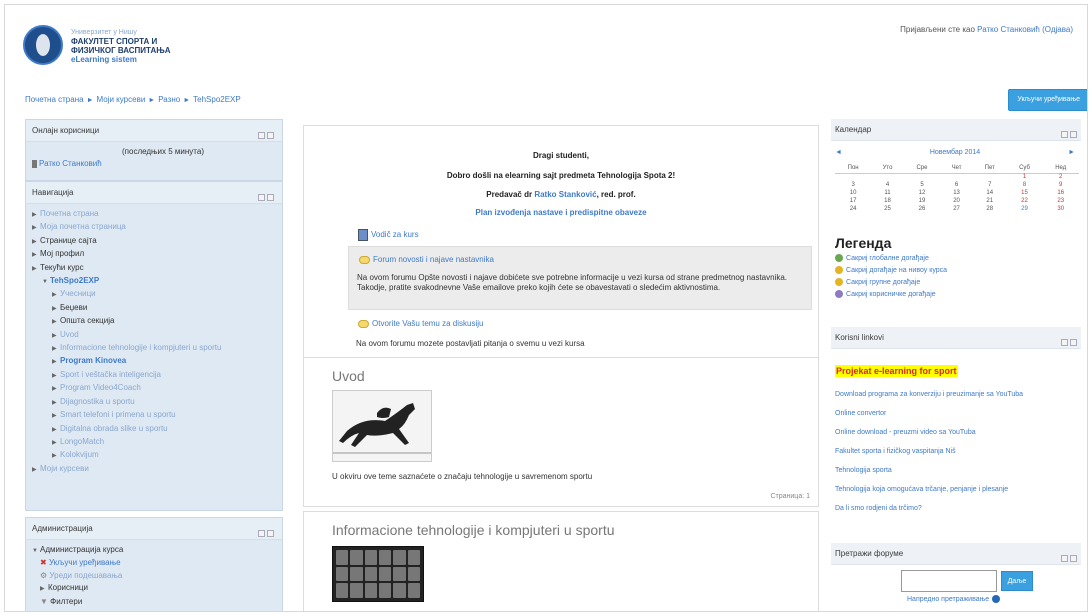 The image size is (1092, 616). I want to click on nav-item: ▶ Мој профил, so click(154, 254).